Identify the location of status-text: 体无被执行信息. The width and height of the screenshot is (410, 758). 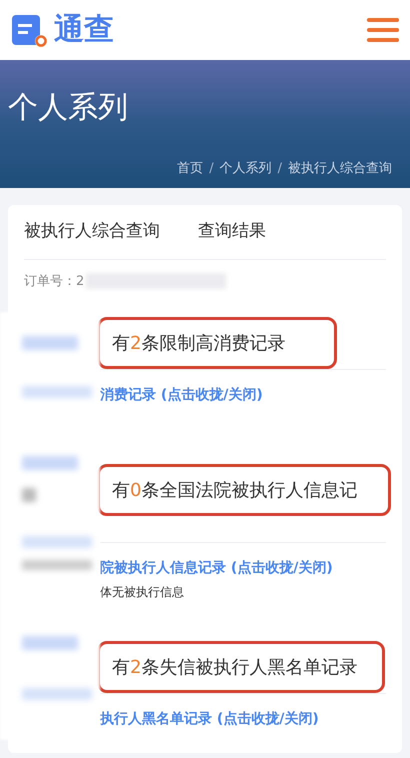
(142, 592).